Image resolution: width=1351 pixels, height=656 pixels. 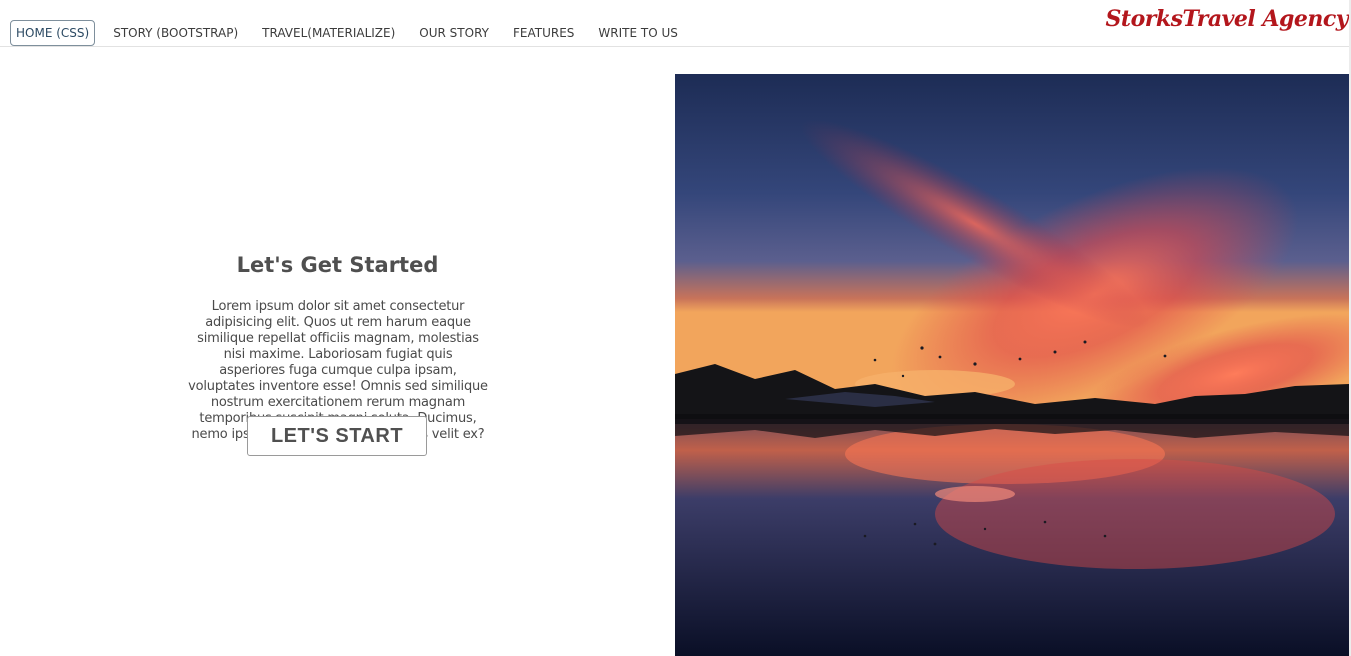 I want to click on lets-start-button: LET'S START, so click(x=337, y=436).